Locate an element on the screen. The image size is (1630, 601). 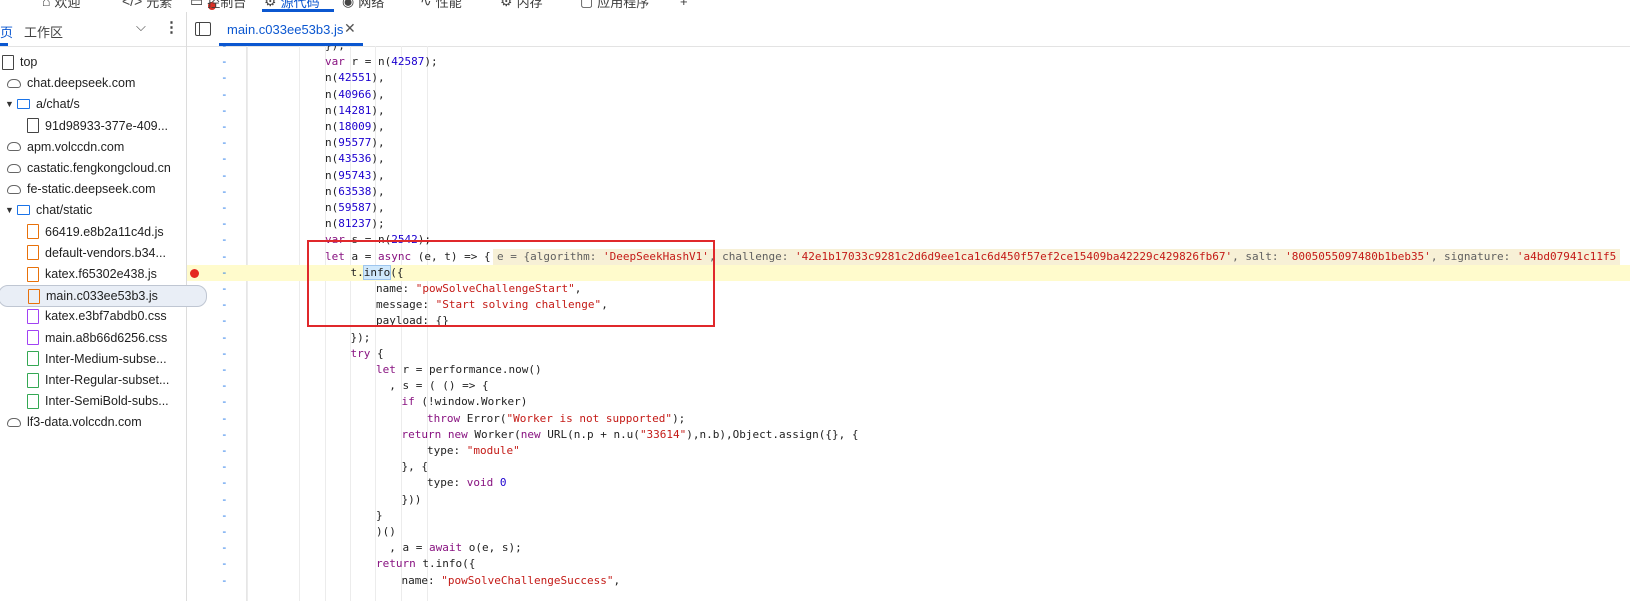
tree-item: main.a8b66d6256.css is located at coordinates (96, 338).